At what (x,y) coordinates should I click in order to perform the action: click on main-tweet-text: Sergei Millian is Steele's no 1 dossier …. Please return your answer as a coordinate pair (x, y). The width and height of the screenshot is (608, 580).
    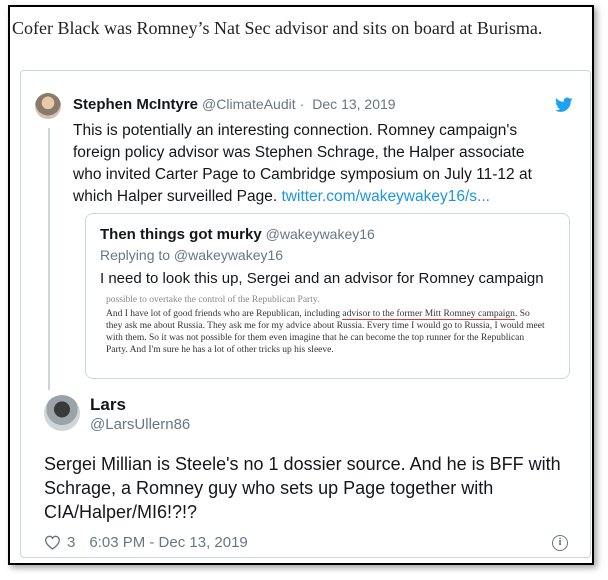
    Looking at the image, I should click on (302, 488).